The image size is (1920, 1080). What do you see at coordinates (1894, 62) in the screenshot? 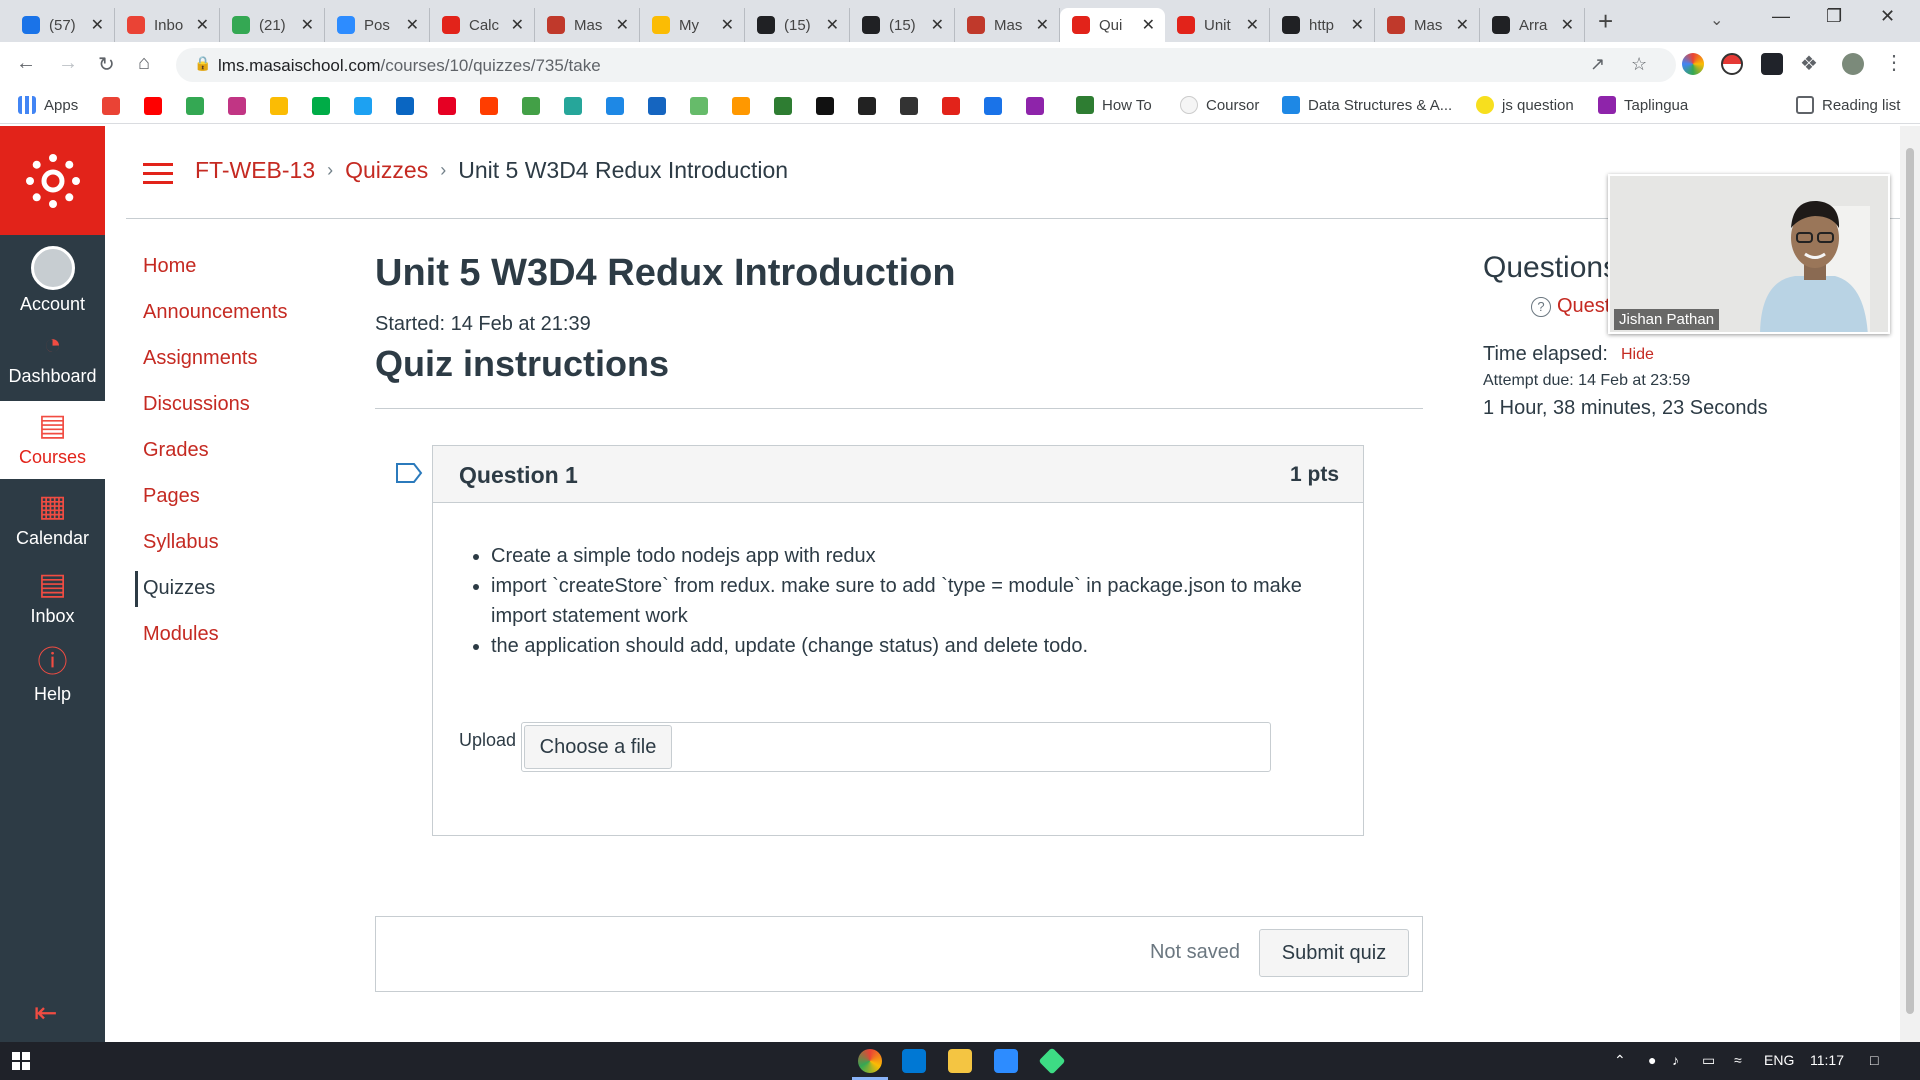
I see `menu-kebab-icon: ⋮` at bounding box center [1894, 62].